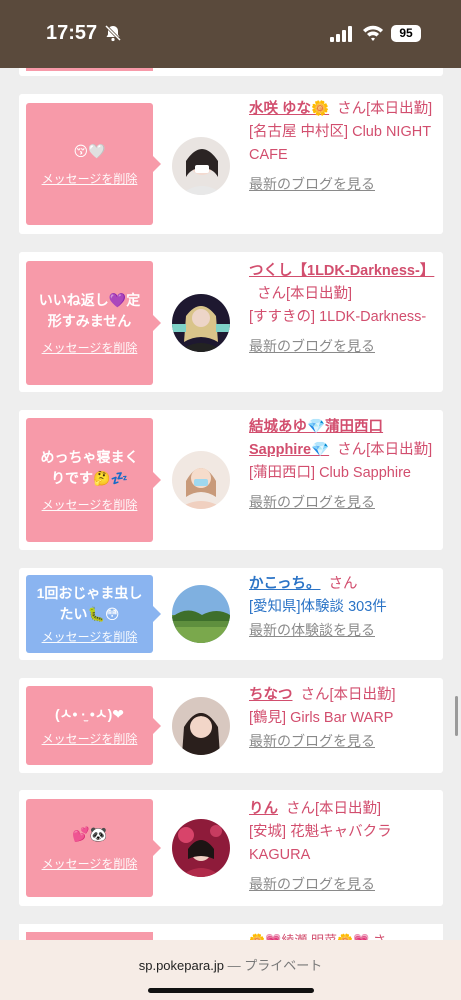  I want to click on bell-off-icon, so click(113, 33).